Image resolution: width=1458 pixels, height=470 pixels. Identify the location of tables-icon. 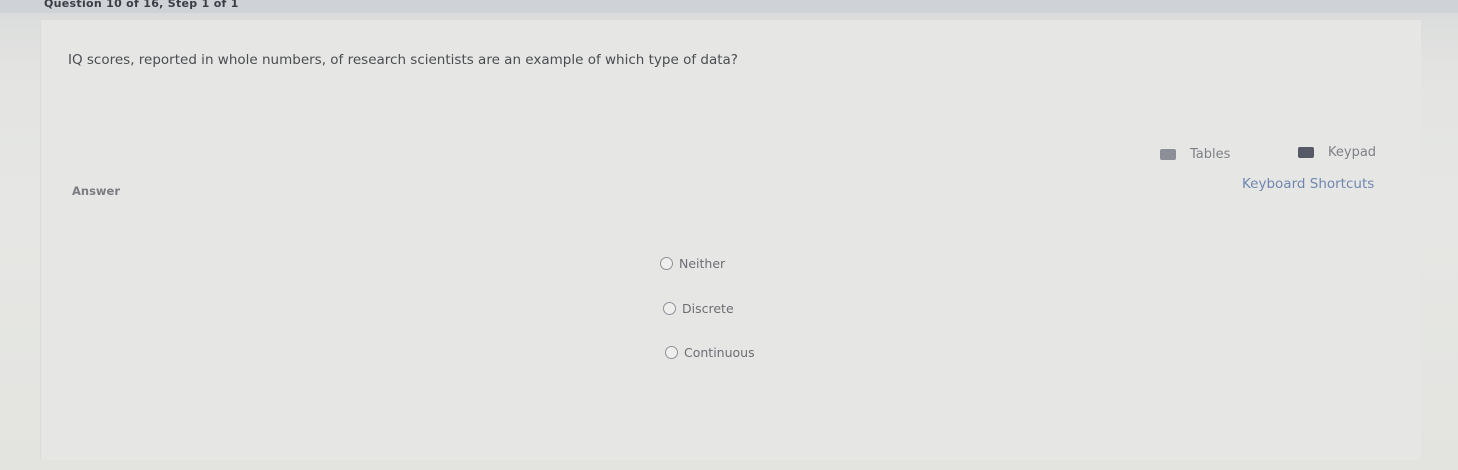
(1168, 154).